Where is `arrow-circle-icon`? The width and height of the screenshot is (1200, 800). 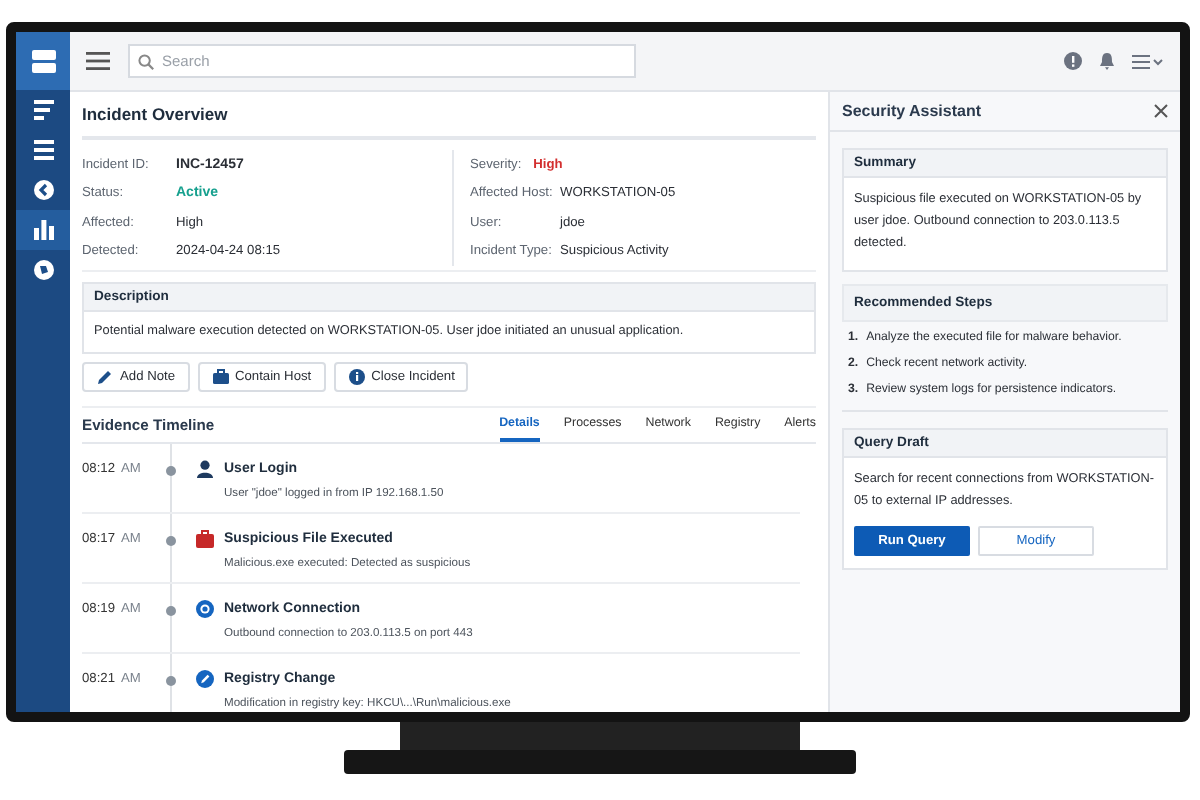
arrow-circle-icon is located at coordinates (43, 190).